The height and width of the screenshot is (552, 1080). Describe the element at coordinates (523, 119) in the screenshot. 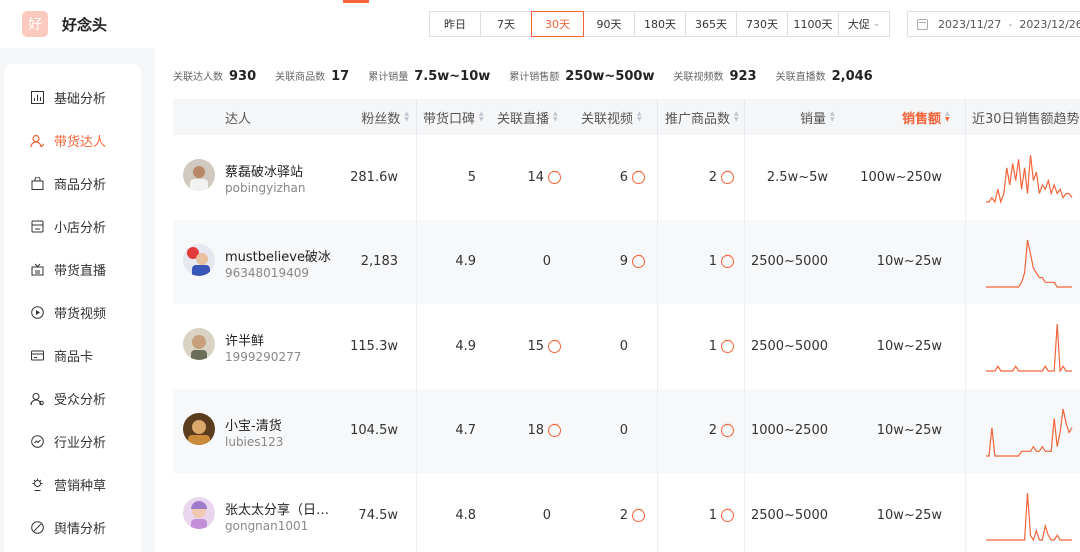

I see `col-header-label: 关联直播` at that location.